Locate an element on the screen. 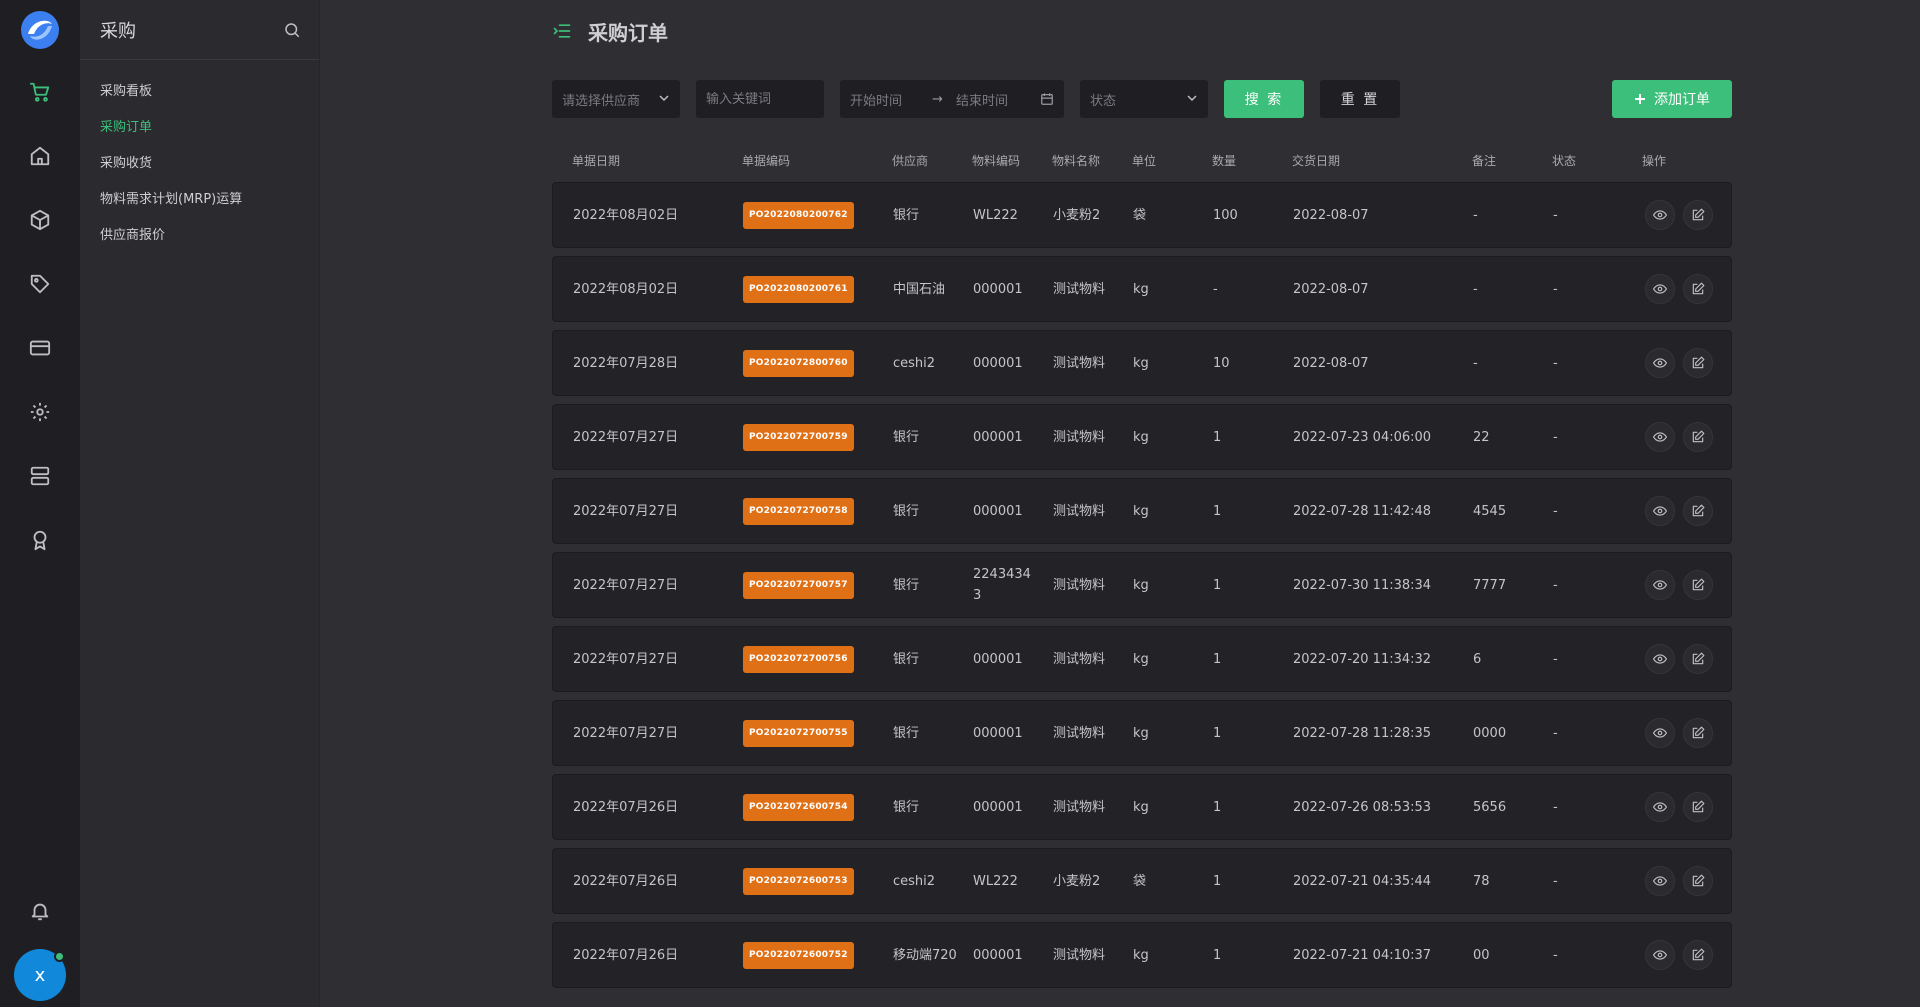 This screenshot has height=1007, width=1920. award-icon is located at coordinates (40, 540).